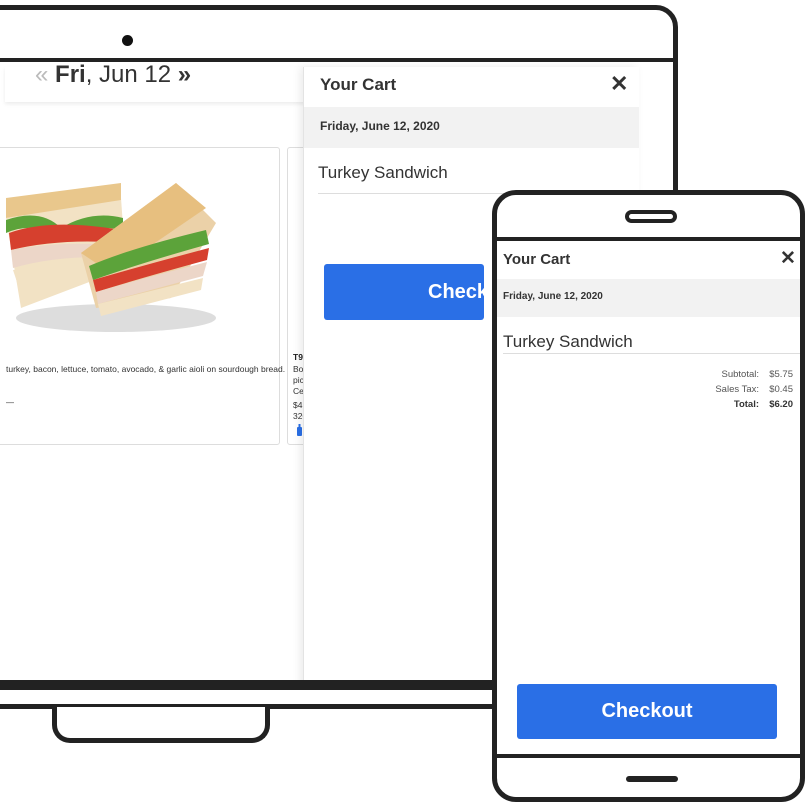 The image size is (807, 804). Describe the element at coordinates (720, 374) in the screenshot. I see `subtotal-row: Subtotal: $5.75` at that location.